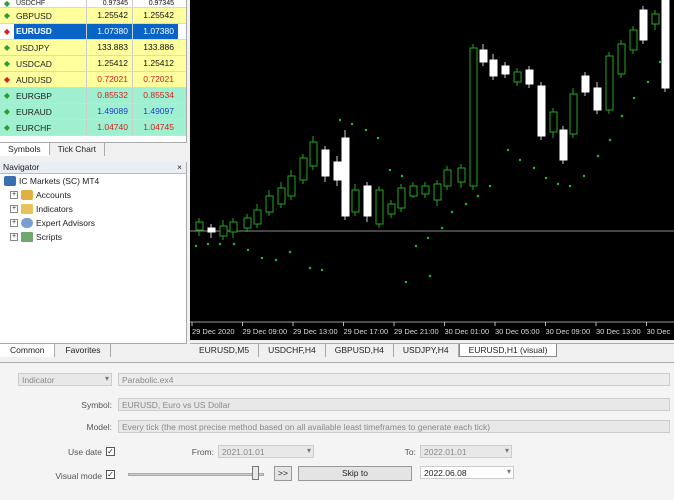  What do you see at coordinates (99, 427) in the screenshot?
I see `model-label: Model:` at bounding box center [99, 427].